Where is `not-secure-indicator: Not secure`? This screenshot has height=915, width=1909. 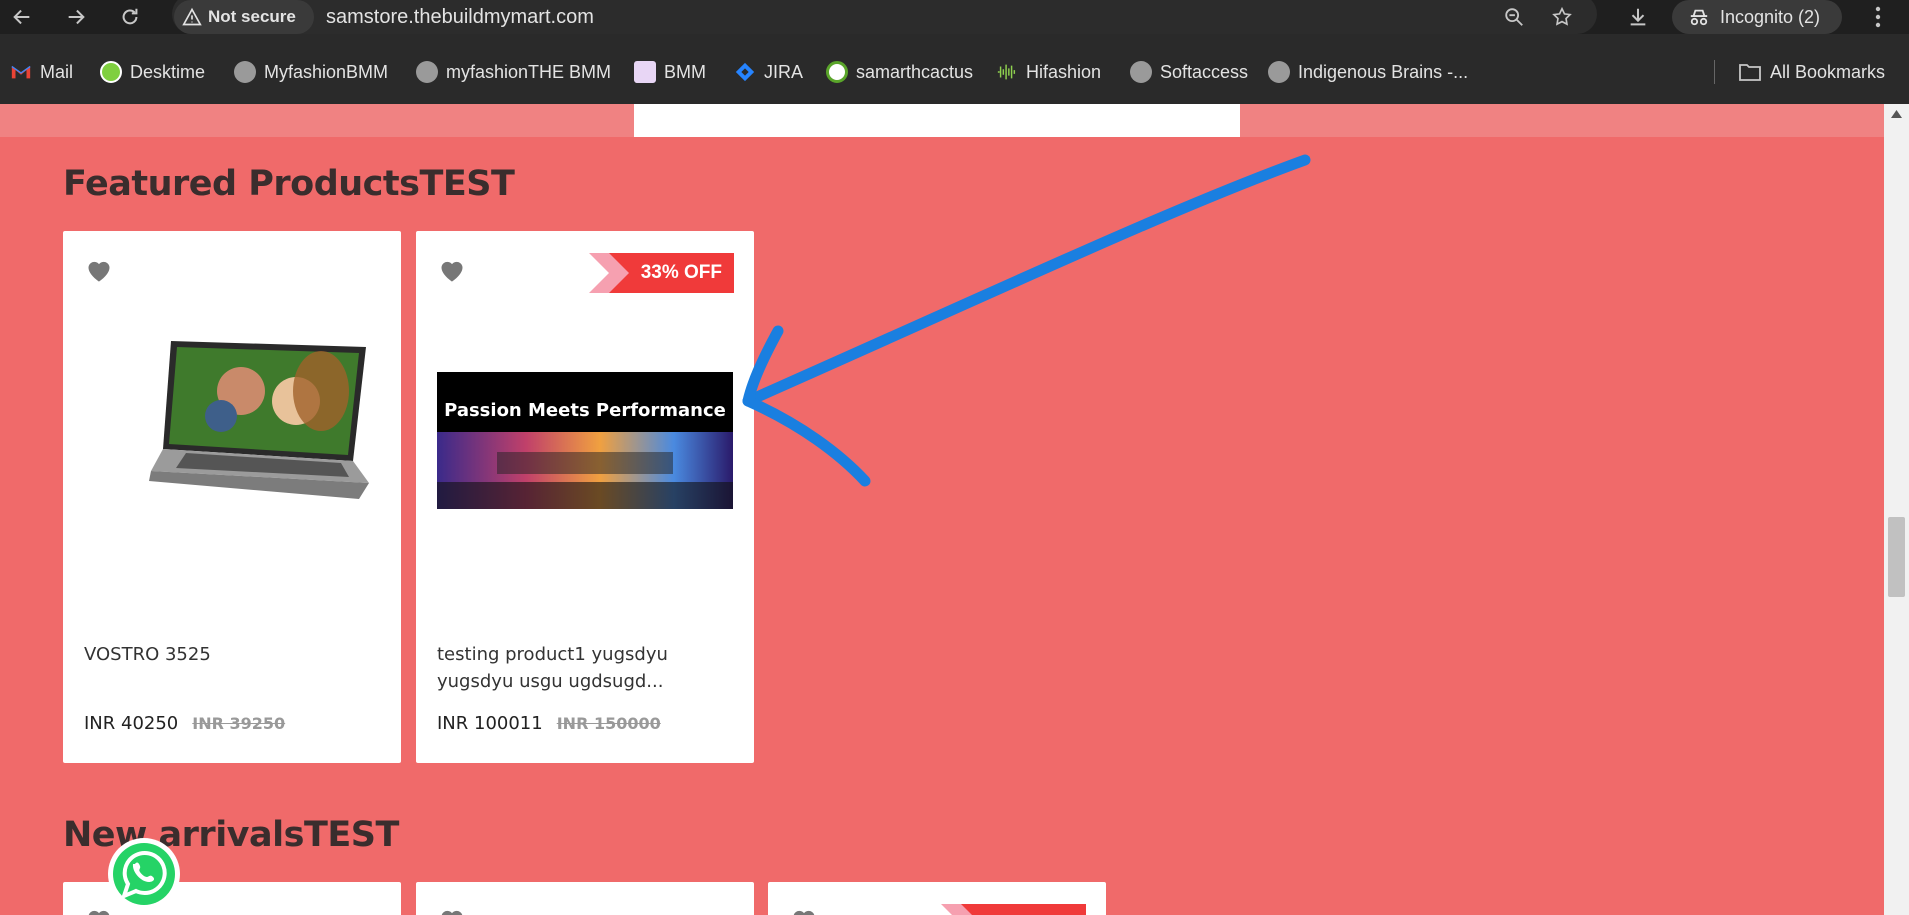 not-secure-indicator: Not secure is located at coordinates (239, 17).